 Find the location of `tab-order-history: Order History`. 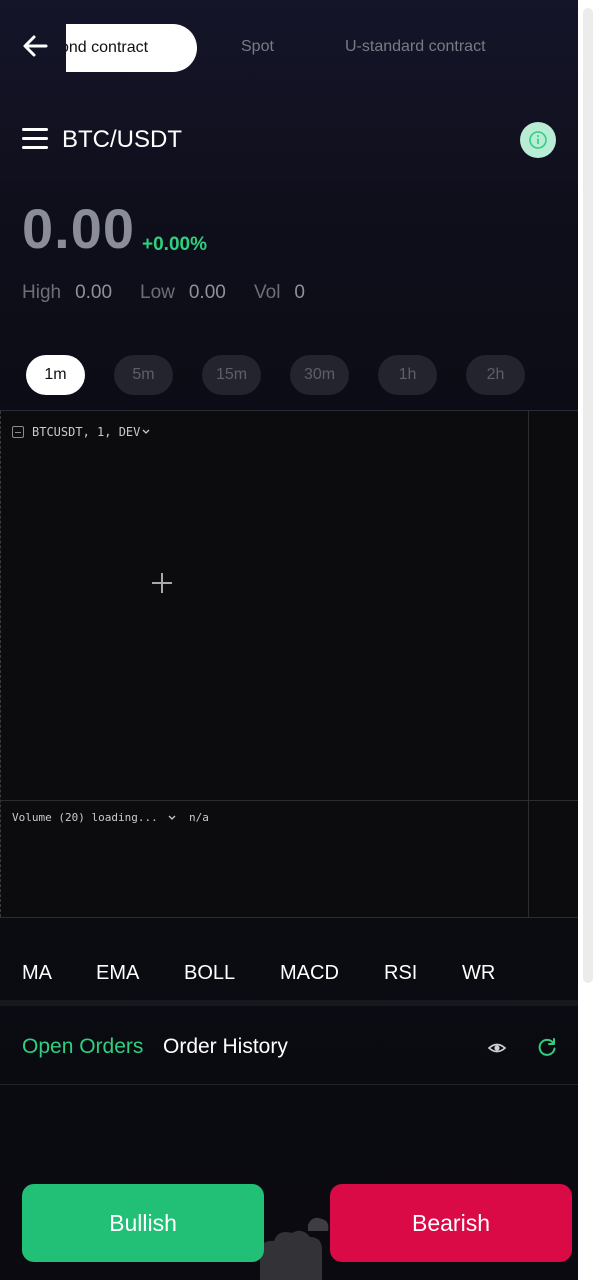

tab-order-history: Order History is located at coordinates (225, 1047).